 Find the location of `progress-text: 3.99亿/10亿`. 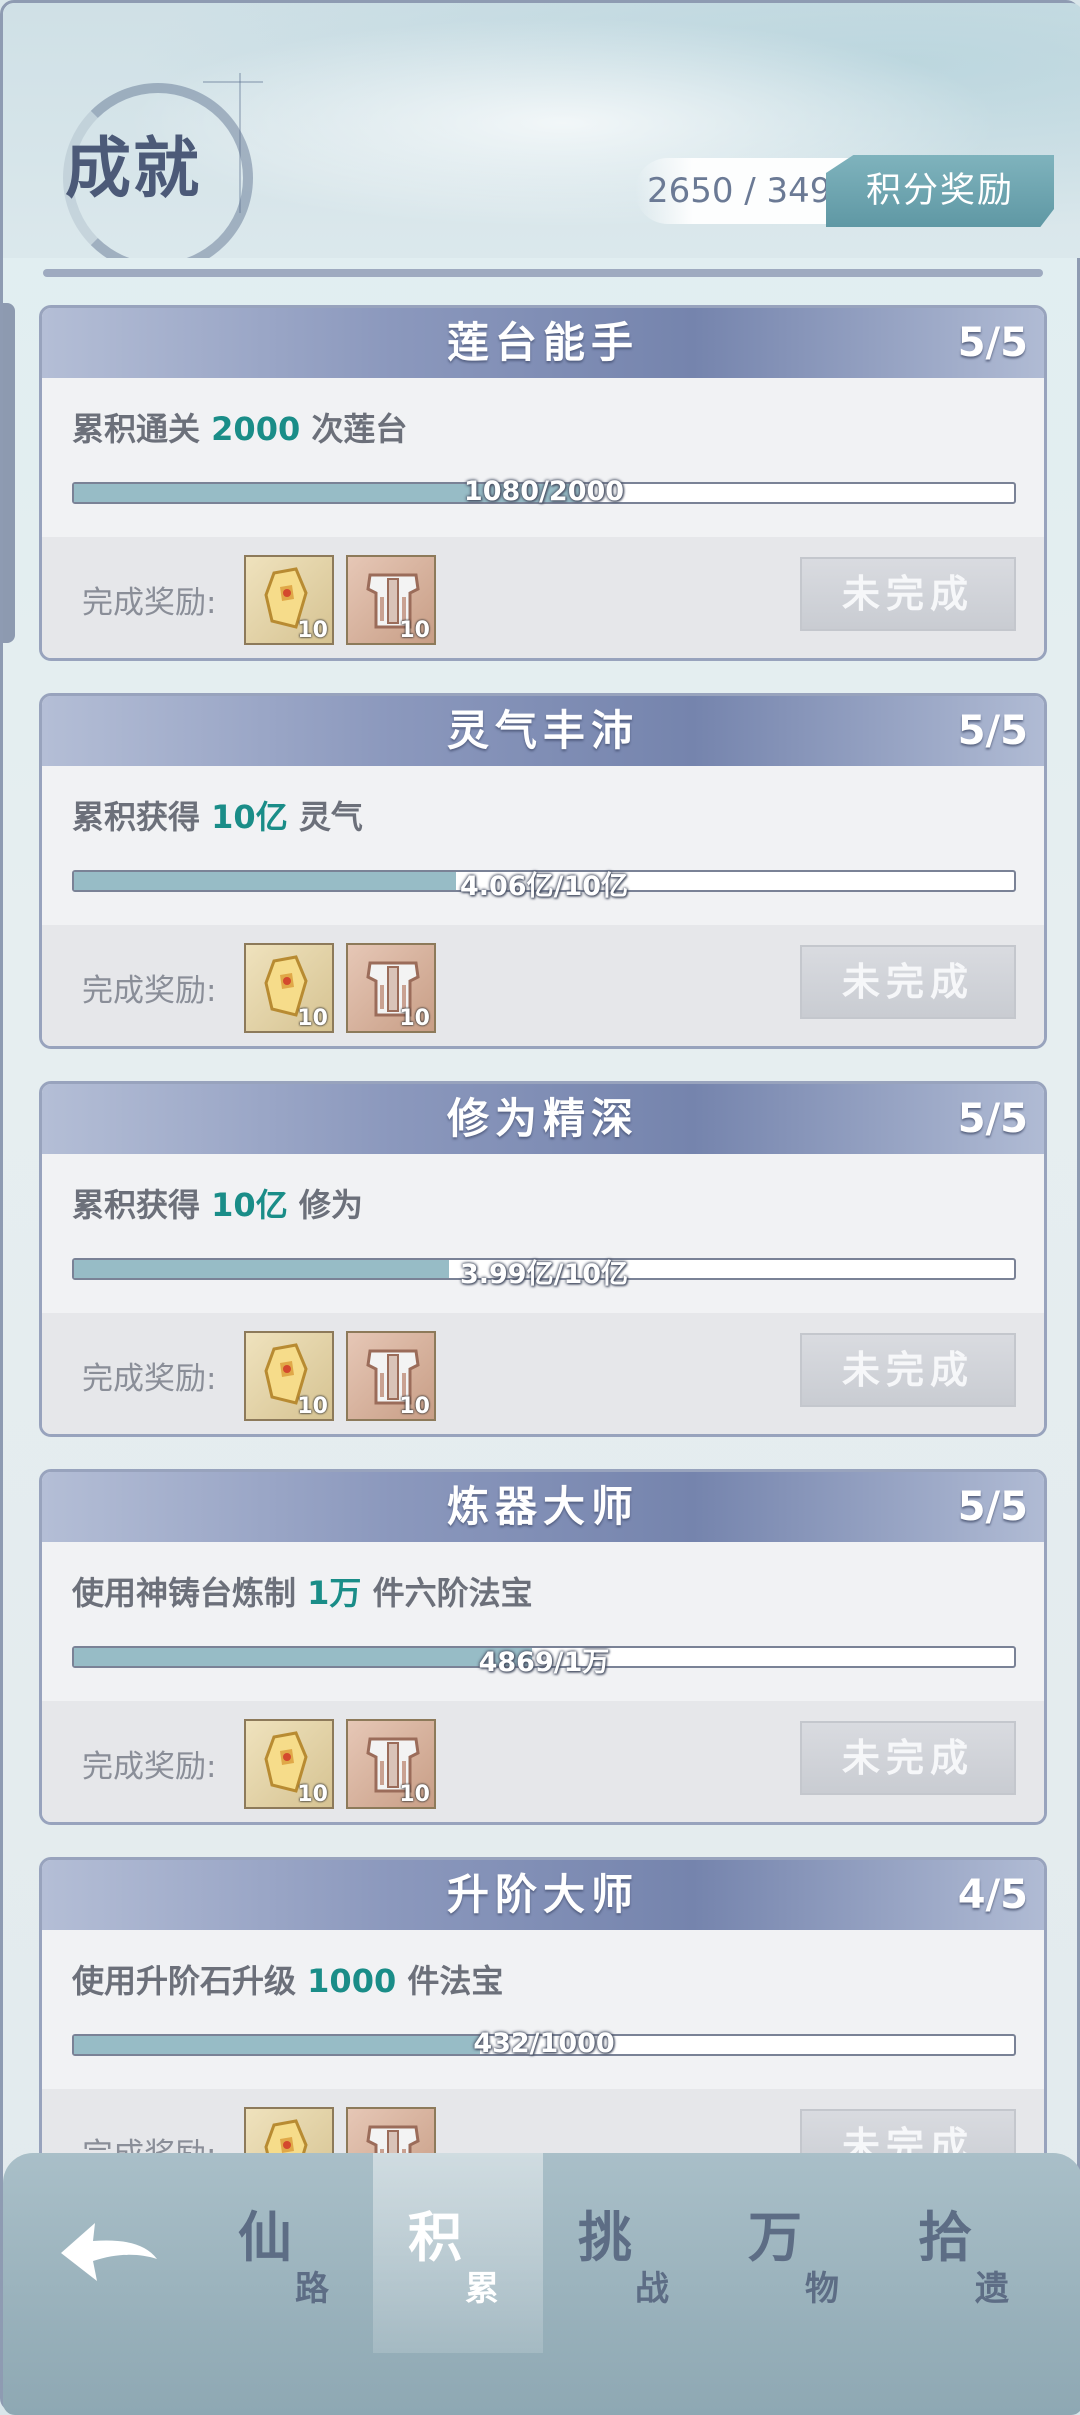

progress-text: 3.99亿/10亿 is located at coordinates (544, 1274).